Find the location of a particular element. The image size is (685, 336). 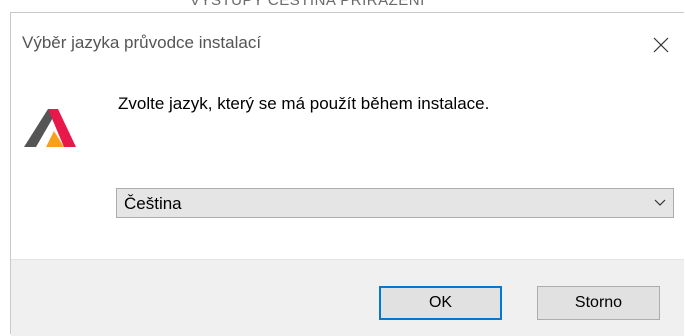

chevron-down-icon is located at coordinates (660, 202).